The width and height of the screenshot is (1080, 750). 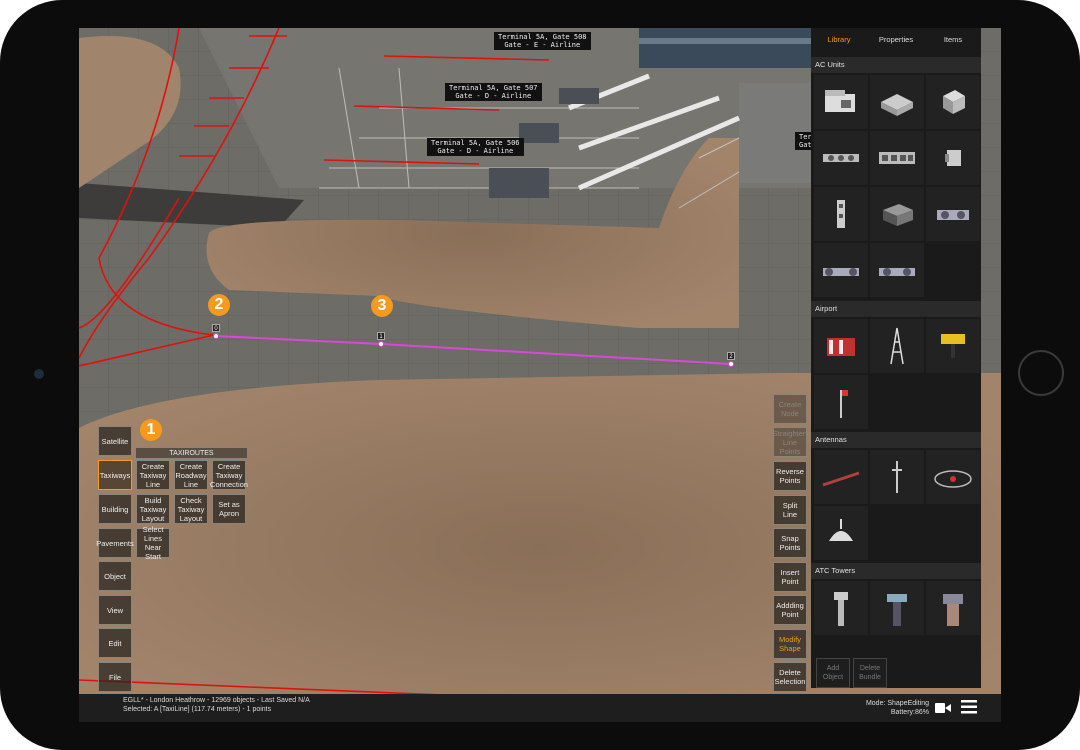 I want to click on menu-file-button: File, so click(x=115, y=677).